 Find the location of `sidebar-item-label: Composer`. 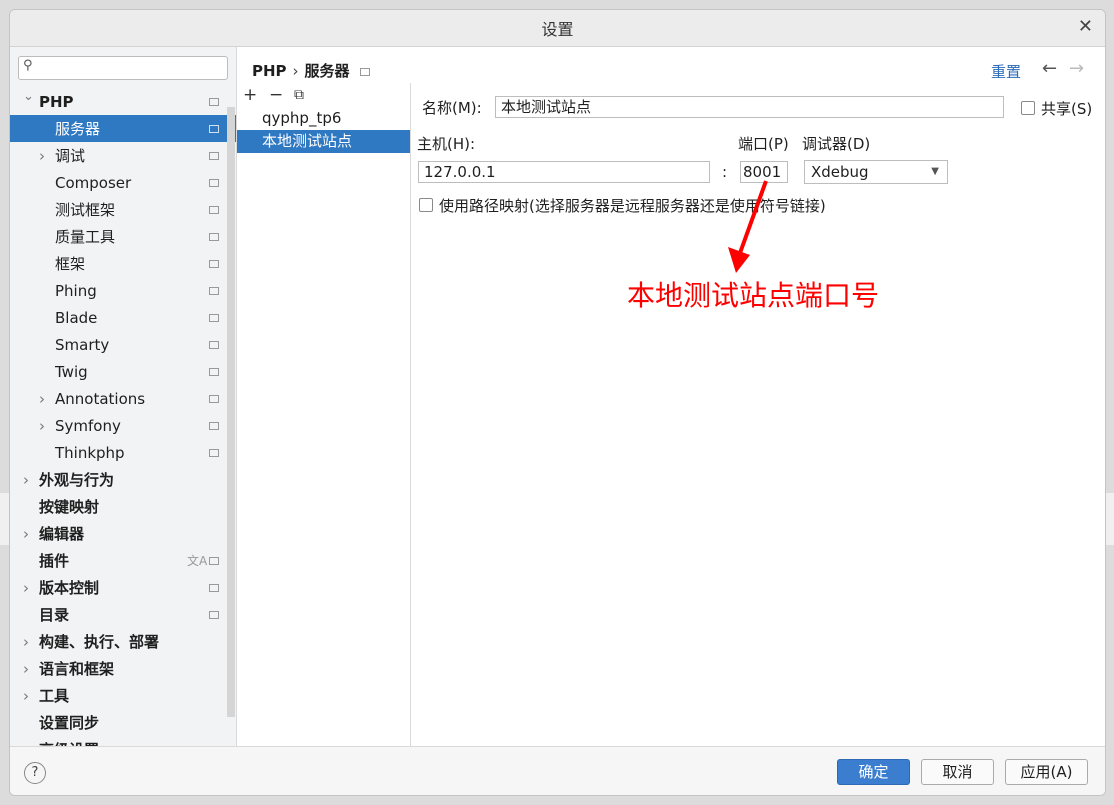

sidebar-item-label: Composer is located at coordinates (93, 182).